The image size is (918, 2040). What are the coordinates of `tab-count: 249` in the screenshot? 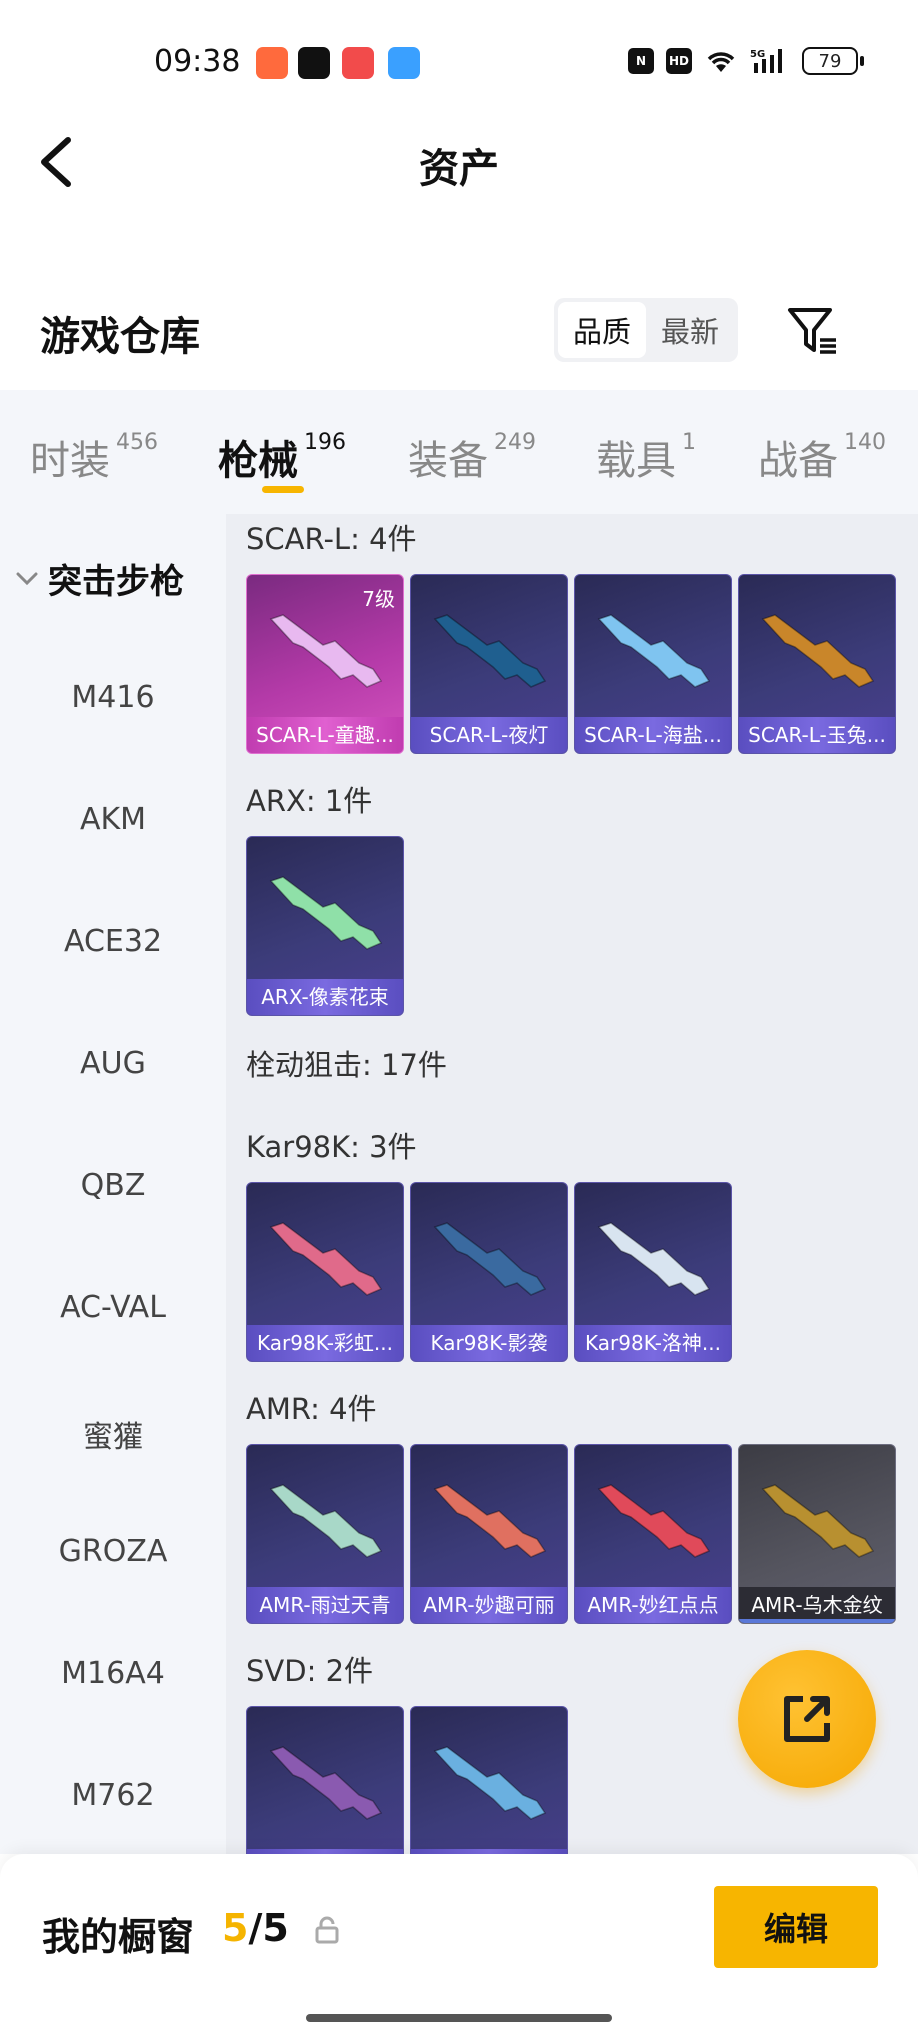 It's located at (515, 442).